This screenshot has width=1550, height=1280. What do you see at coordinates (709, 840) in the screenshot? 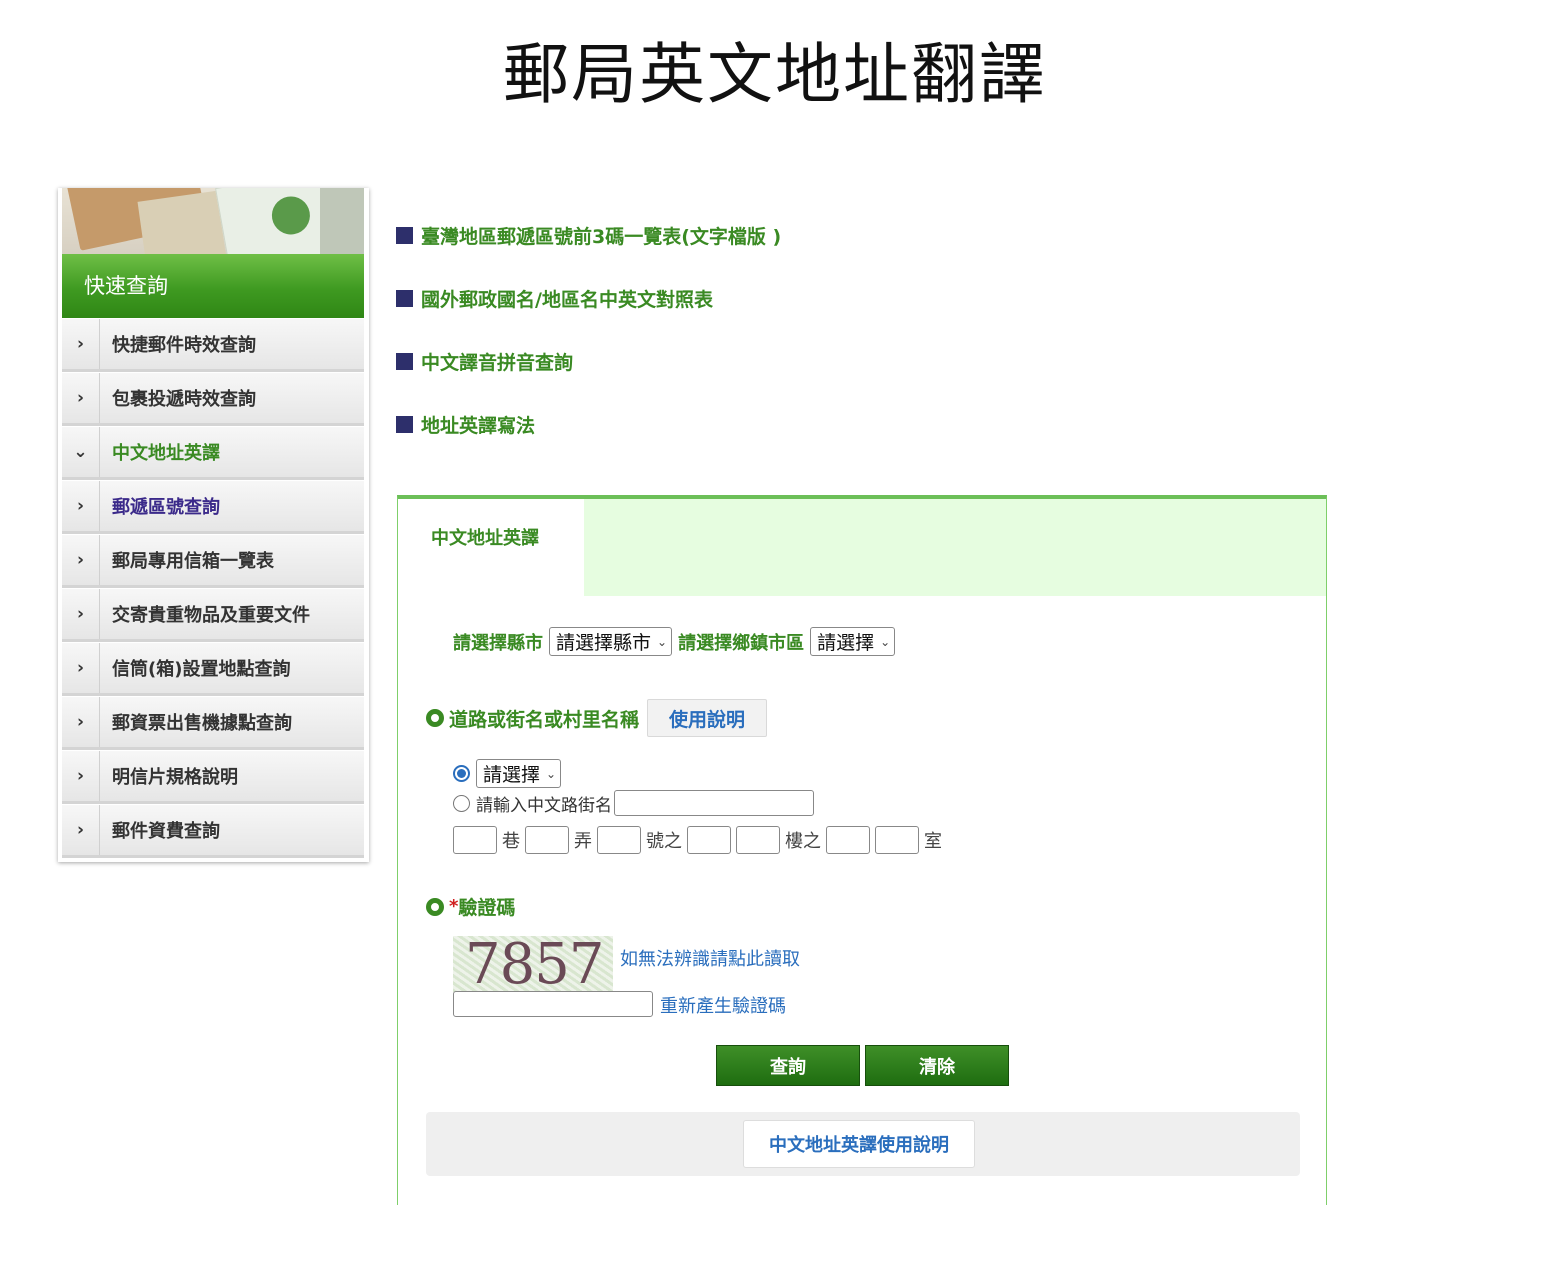
I see `number-sub-input` at bounding box center [709, 840].